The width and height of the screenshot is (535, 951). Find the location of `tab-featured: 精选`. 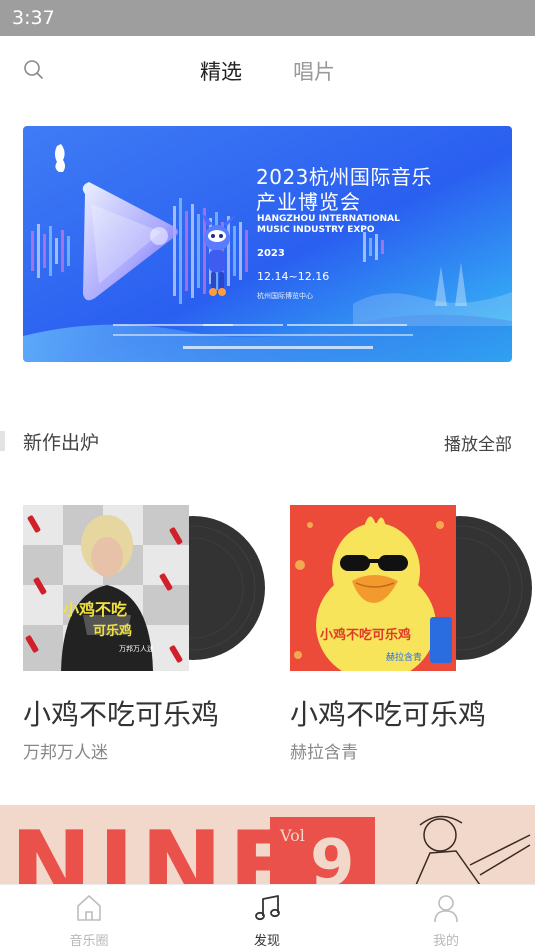

tab-featured: 精选 is located at coordinates (221, 71).